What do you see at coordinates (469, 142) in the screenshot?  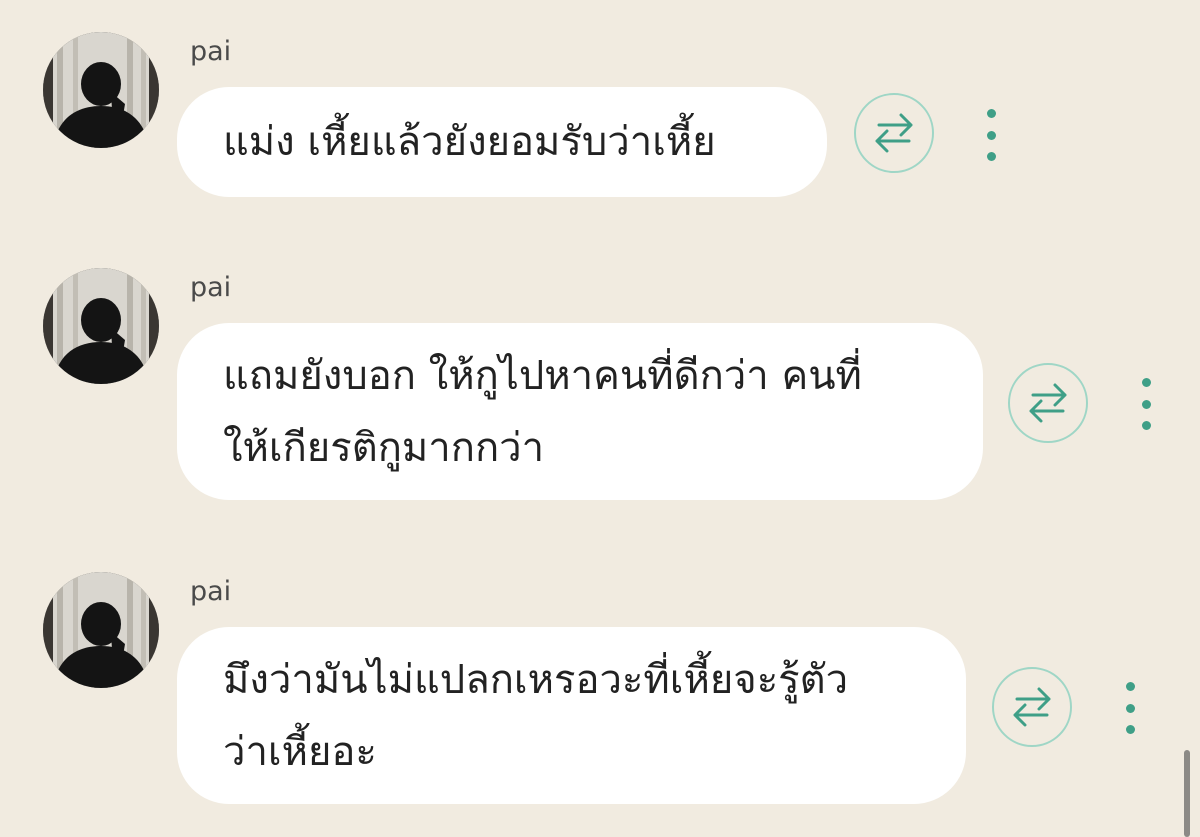 I see `message-text: แม่ง เหี้ยแล้วยังยอมรับว่าเหี้ย` at bounding box center [469, 142].